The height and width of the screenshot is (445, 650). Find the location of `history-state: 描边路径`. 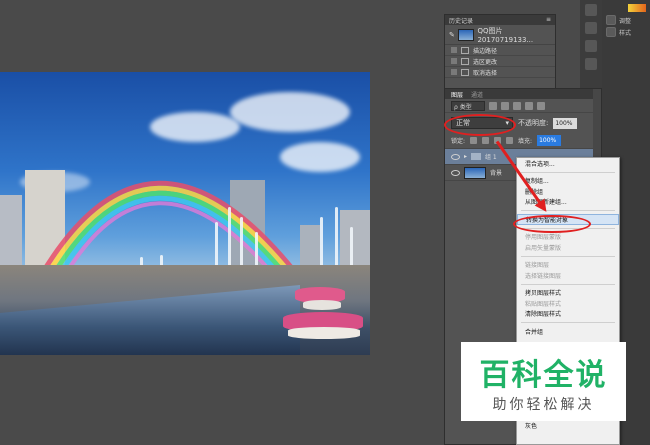

history-state: 描边路径 is located at coordinates (500, 50).